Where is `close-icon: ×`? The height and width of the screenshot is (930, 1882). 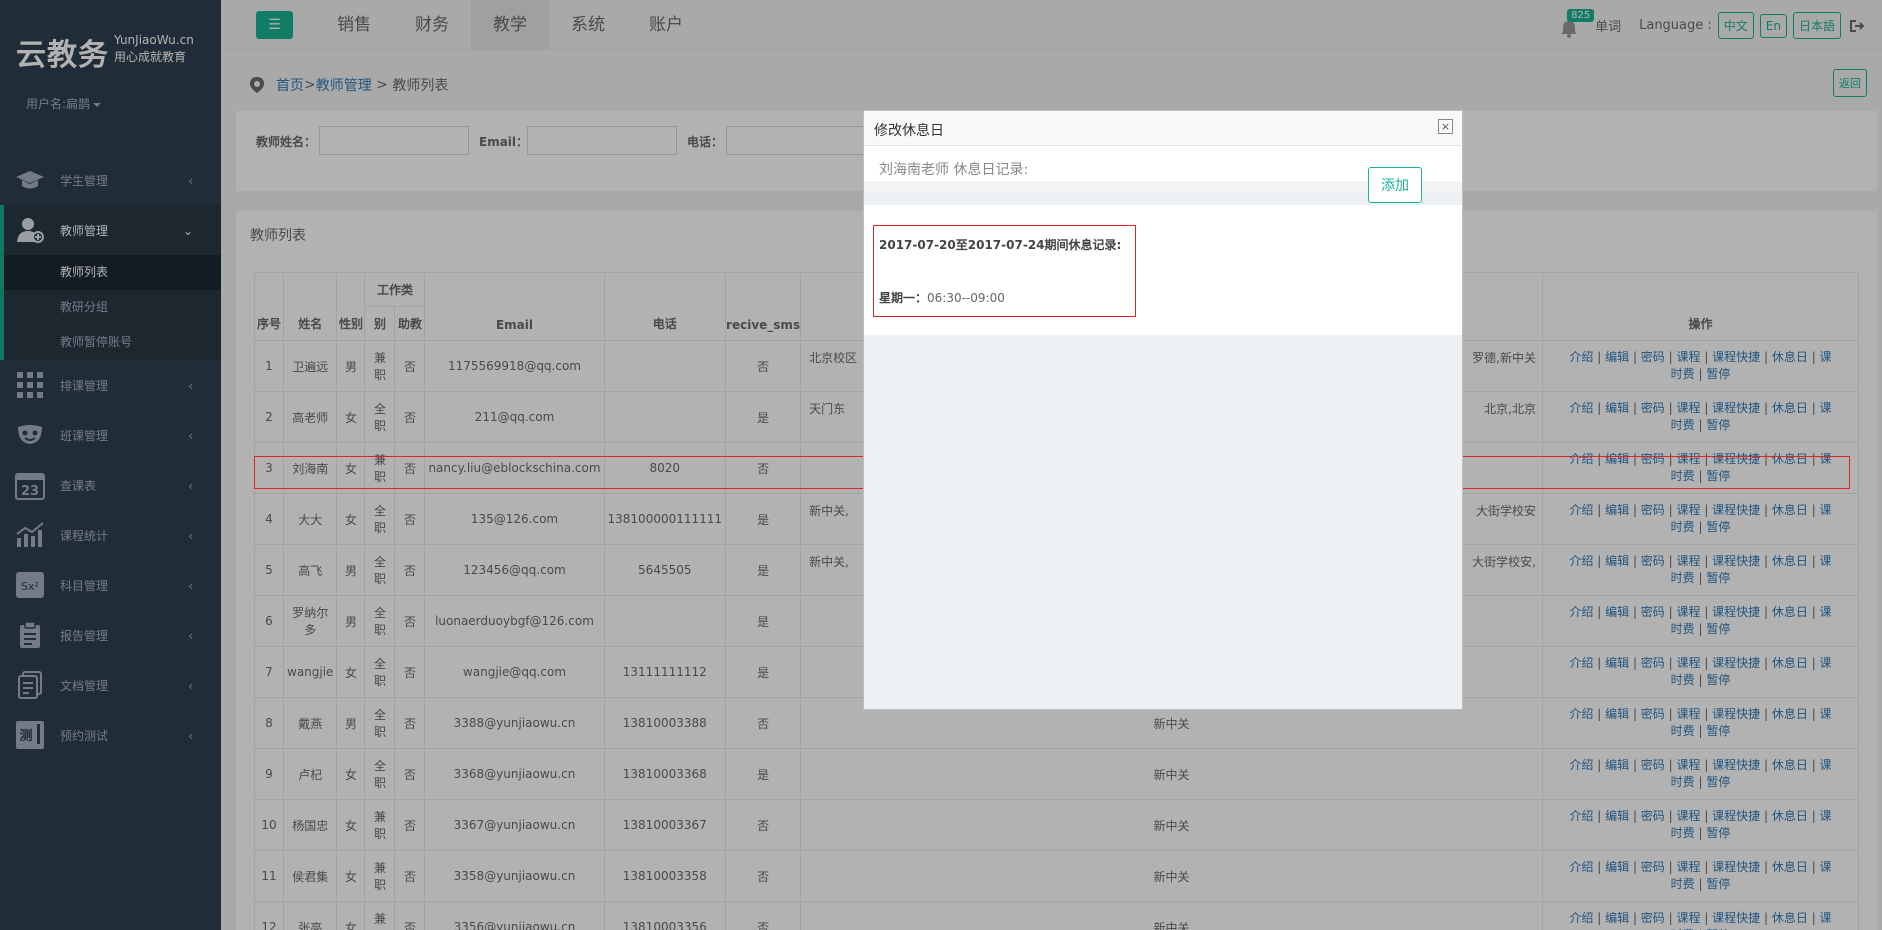
close-icon: × is located at coordinates (1445, 126).